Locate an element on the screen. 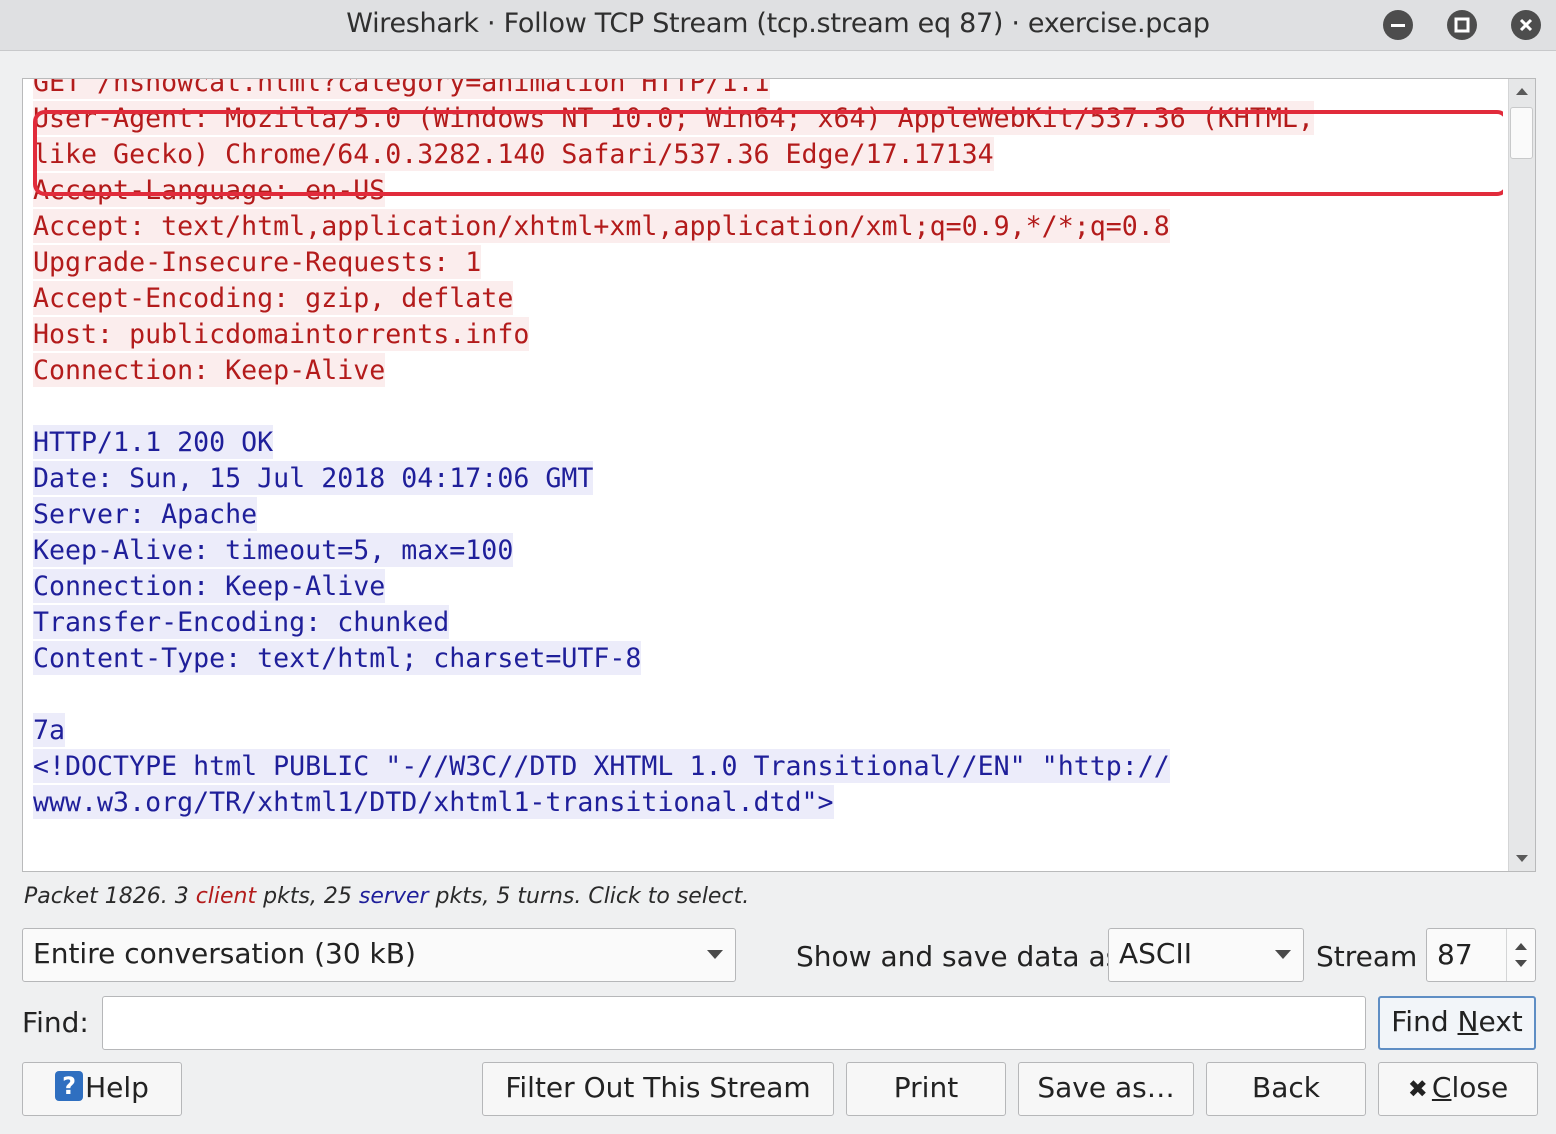 This screenshot has width=1556, height=1134. client-line: Accept-Language: en-US is located at coordinates (209, 191).